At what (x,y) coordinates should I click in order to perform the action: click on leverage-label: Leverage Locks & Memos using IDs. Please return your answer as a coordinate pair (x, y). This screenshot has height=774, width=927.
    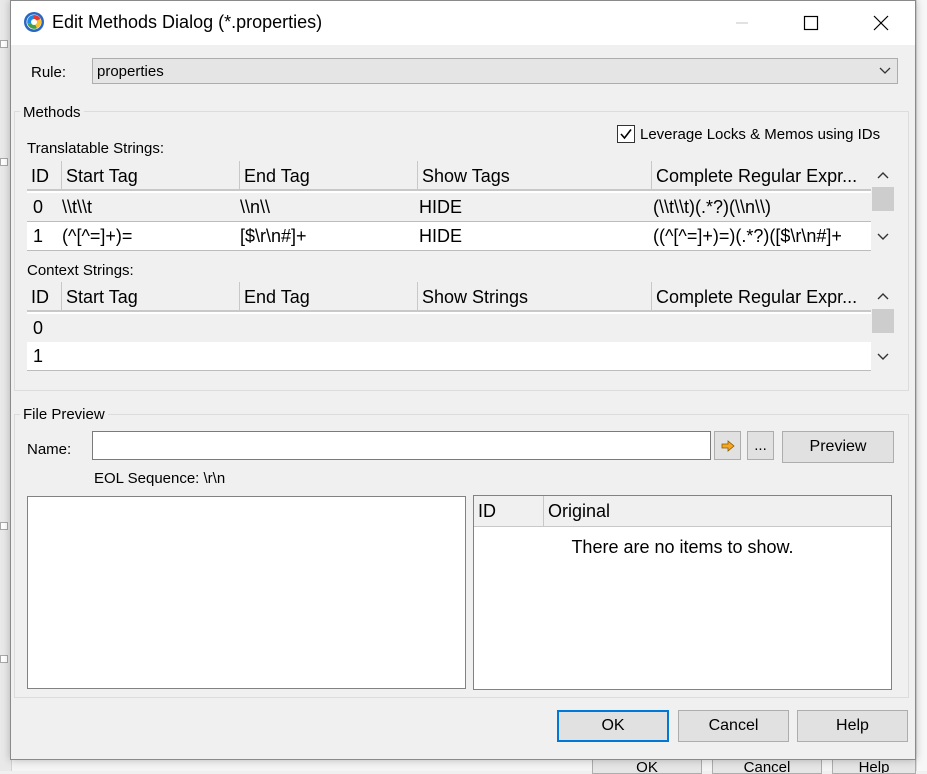
    Looking at the image, I should click on (760, 134).